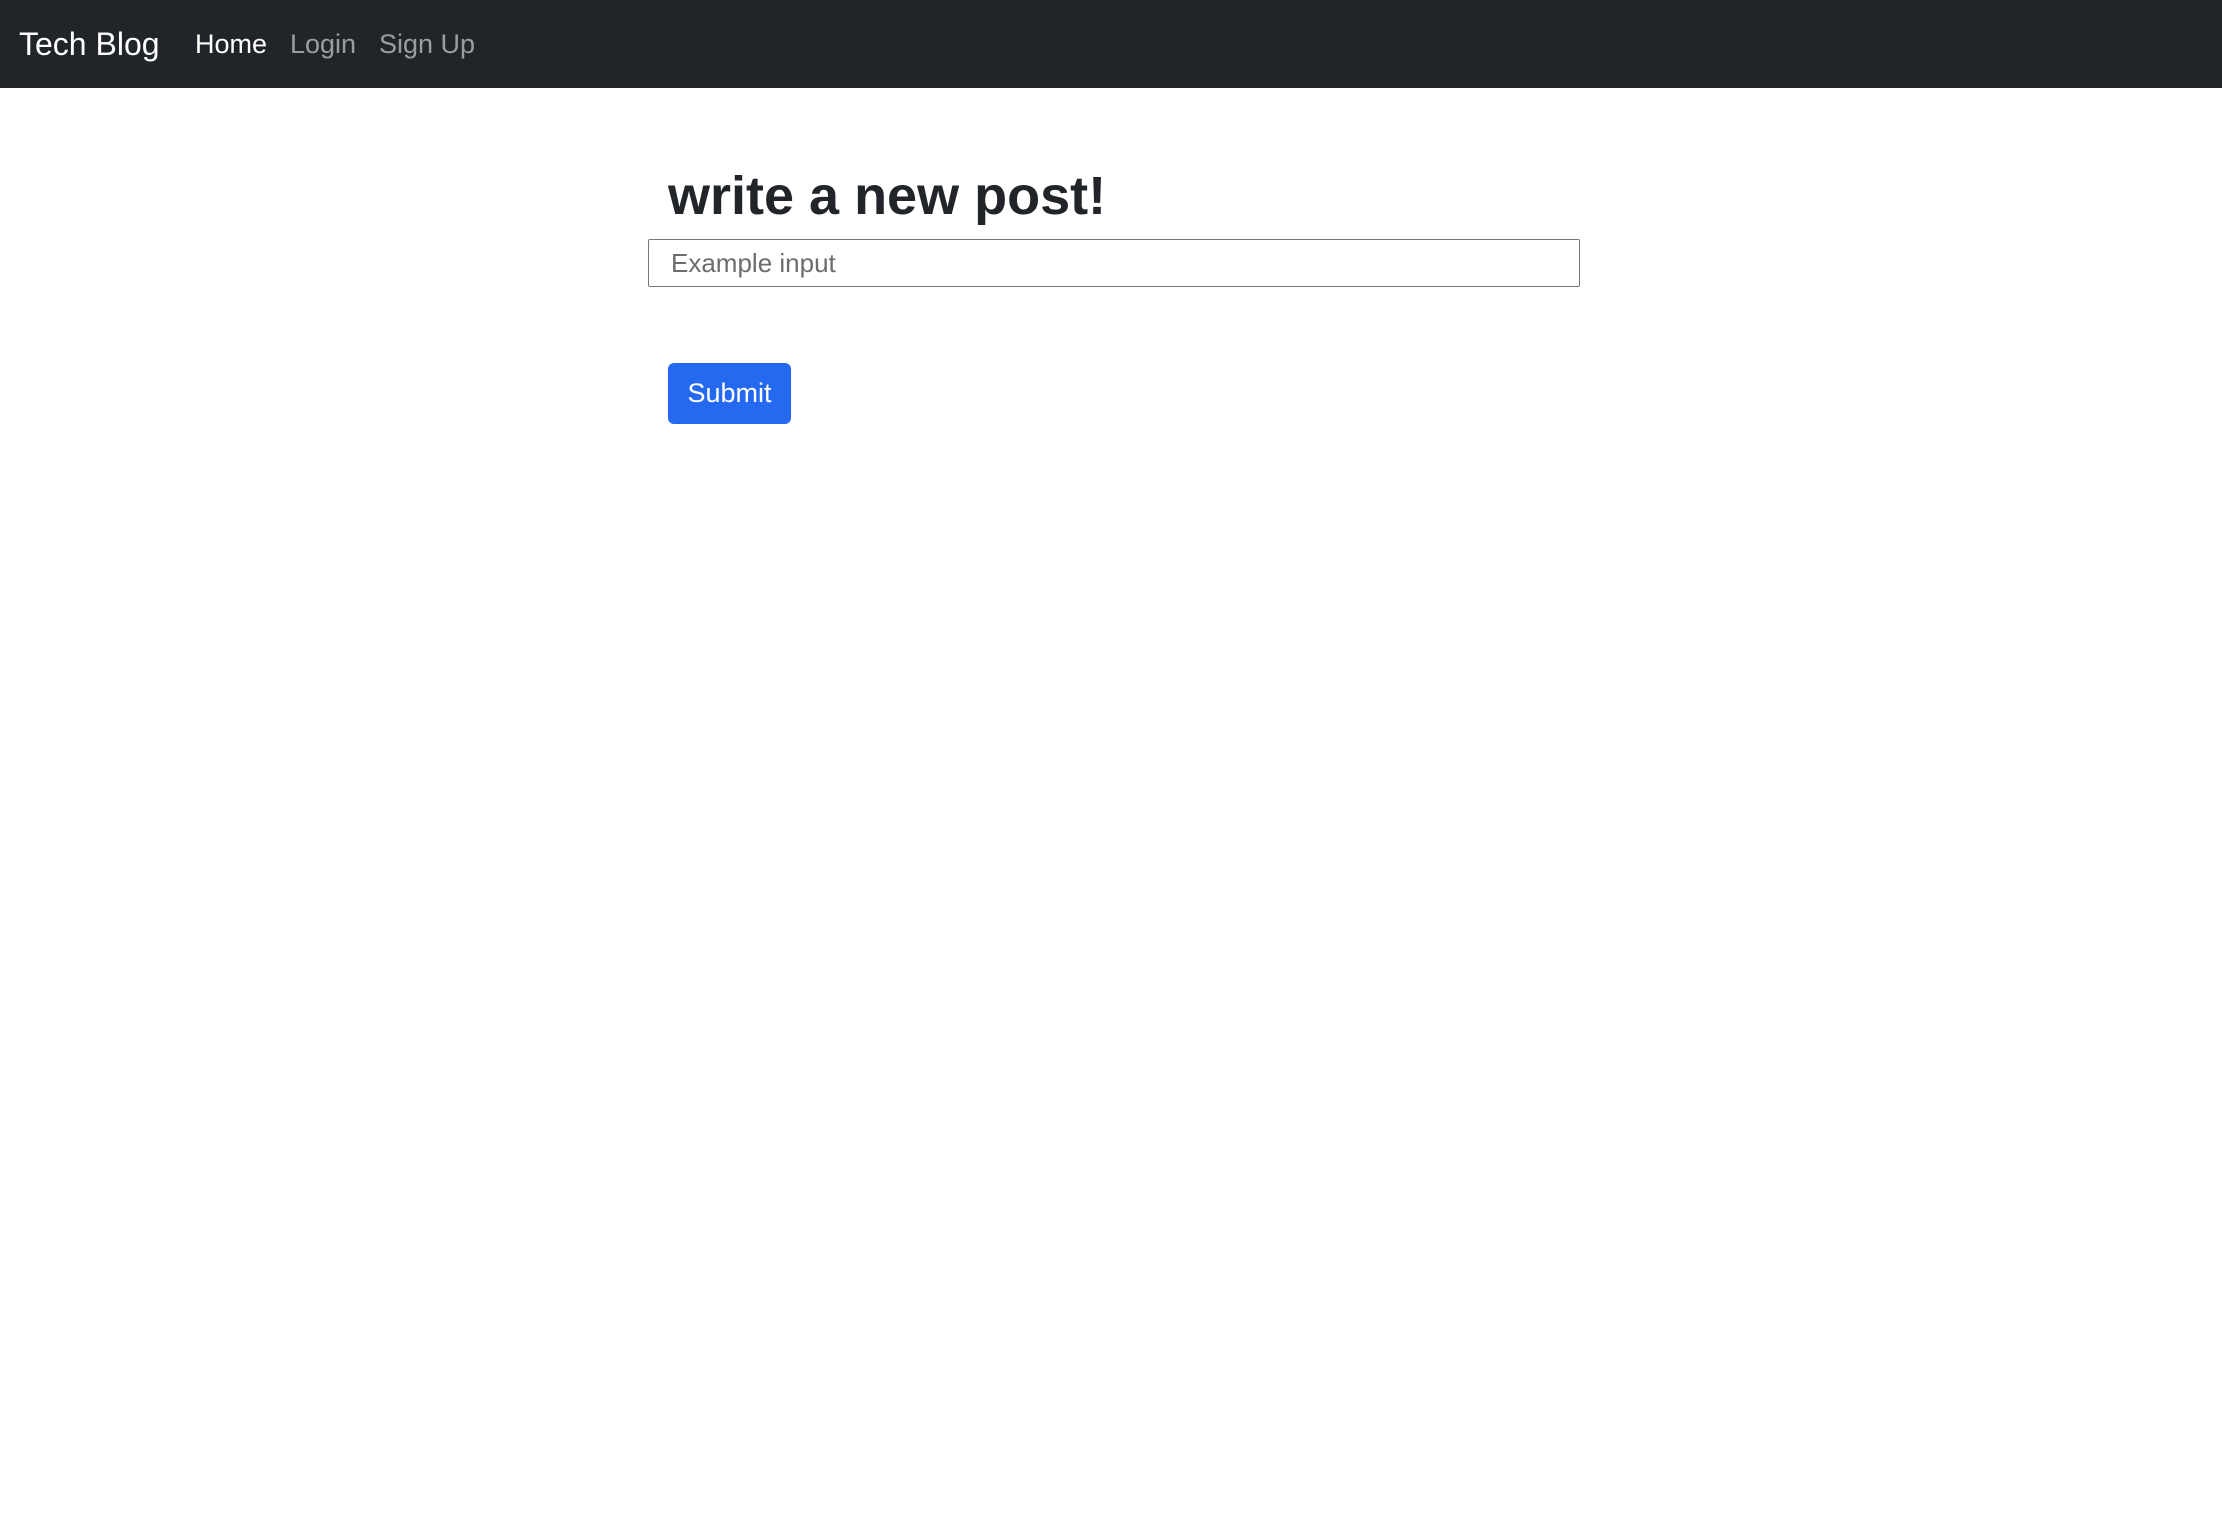  Describe the element at coordinates (729, 393) in the screenshot. I see `submit-button: Submit` at that location.